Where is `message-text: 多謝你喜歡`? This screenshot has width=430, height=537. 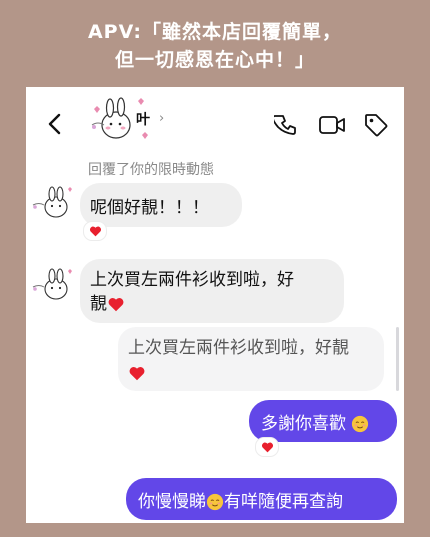 message-text: 多謝你喜歡 is located at coordinates (303, 424).